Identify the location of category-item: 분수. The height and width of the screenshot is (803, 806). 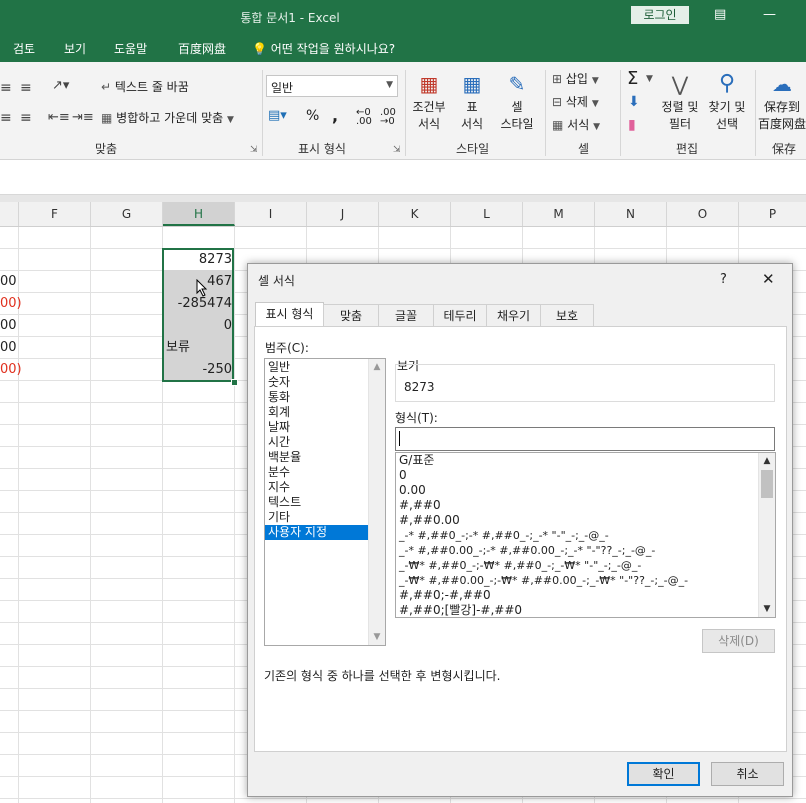
(325, 472).